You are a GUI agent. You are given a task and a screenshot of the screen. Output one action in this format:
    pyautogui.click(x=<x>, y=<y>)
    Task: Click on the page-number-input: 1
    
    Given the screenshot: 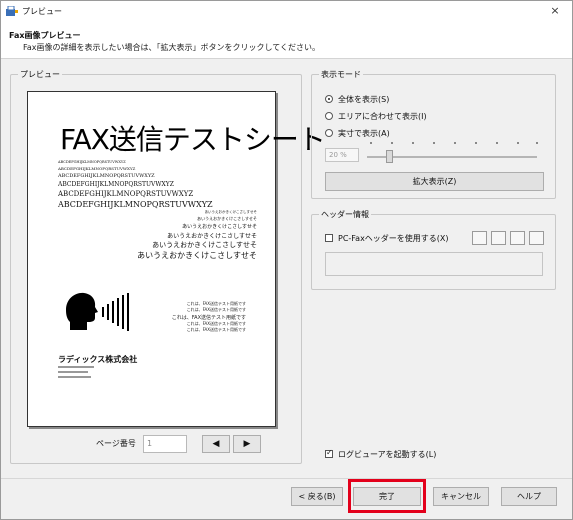 What is the action you would take?
    pyautogui.click(x=165, y=444)
    